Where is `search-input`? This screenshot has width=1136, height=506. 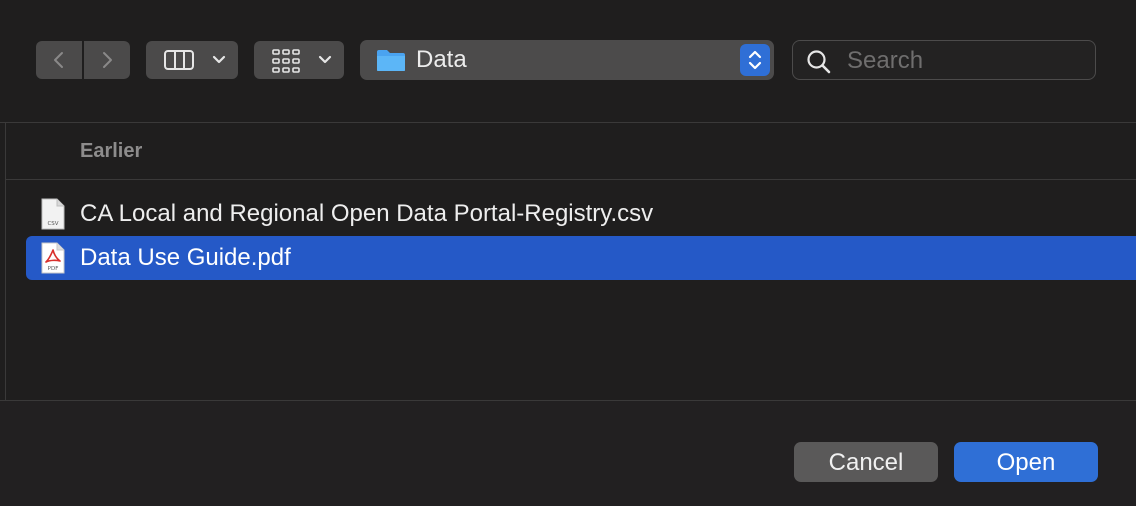
search-input is located at coordinates (967, 61).